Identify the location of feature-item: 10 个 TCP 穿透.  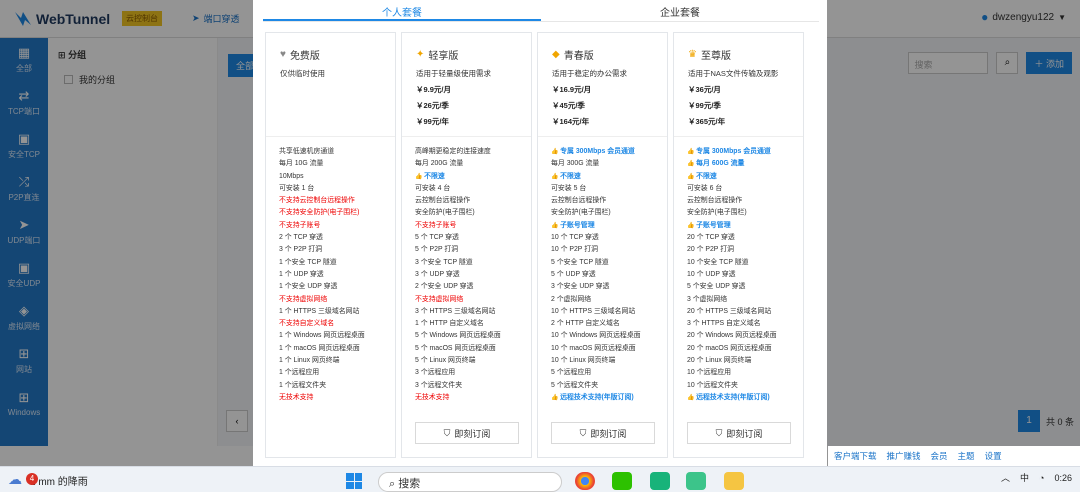
(575, 238).